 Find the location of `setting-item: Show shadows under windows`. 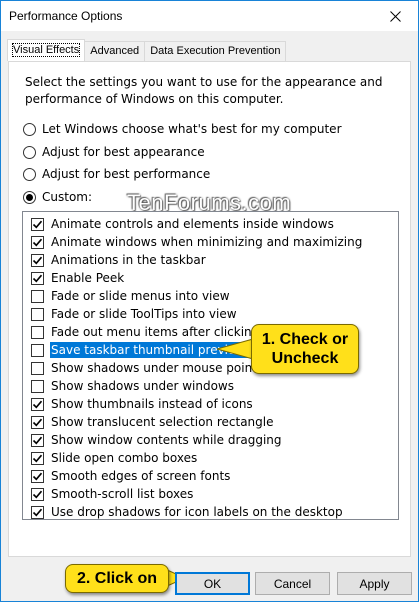

setting-item: Show shadows under windows is located at coordinates (133, 386).